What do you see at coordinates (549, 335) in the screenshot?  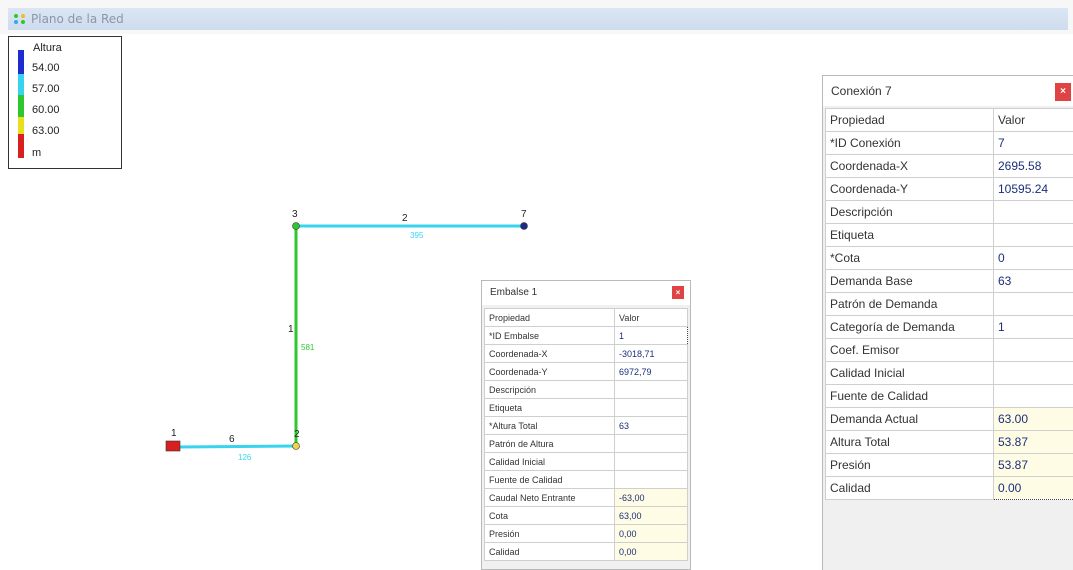 I see `property-name: *ID Embalse` at bounding box center [549, 335].